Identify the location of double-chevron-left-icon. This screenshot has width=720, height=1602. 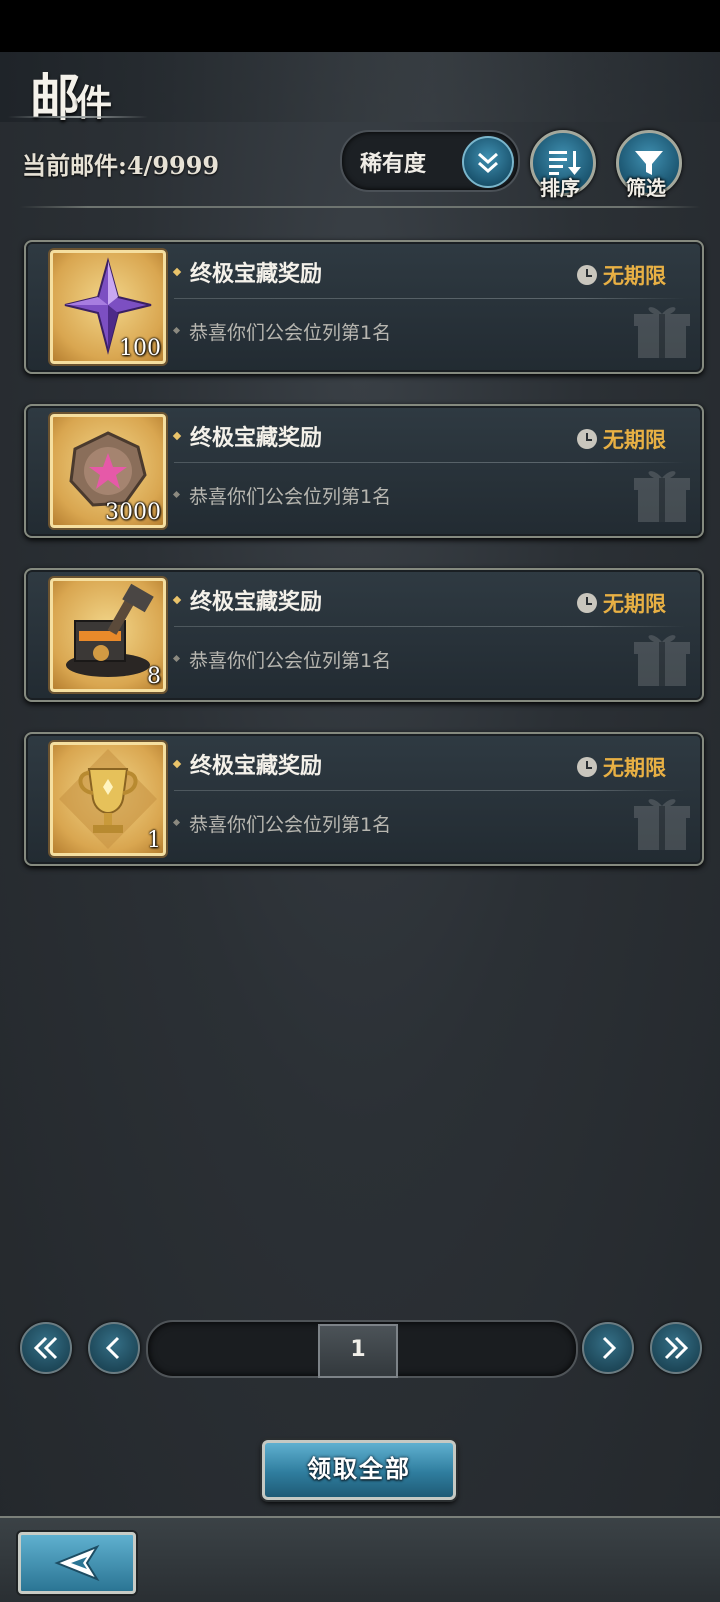
(45, 1348).